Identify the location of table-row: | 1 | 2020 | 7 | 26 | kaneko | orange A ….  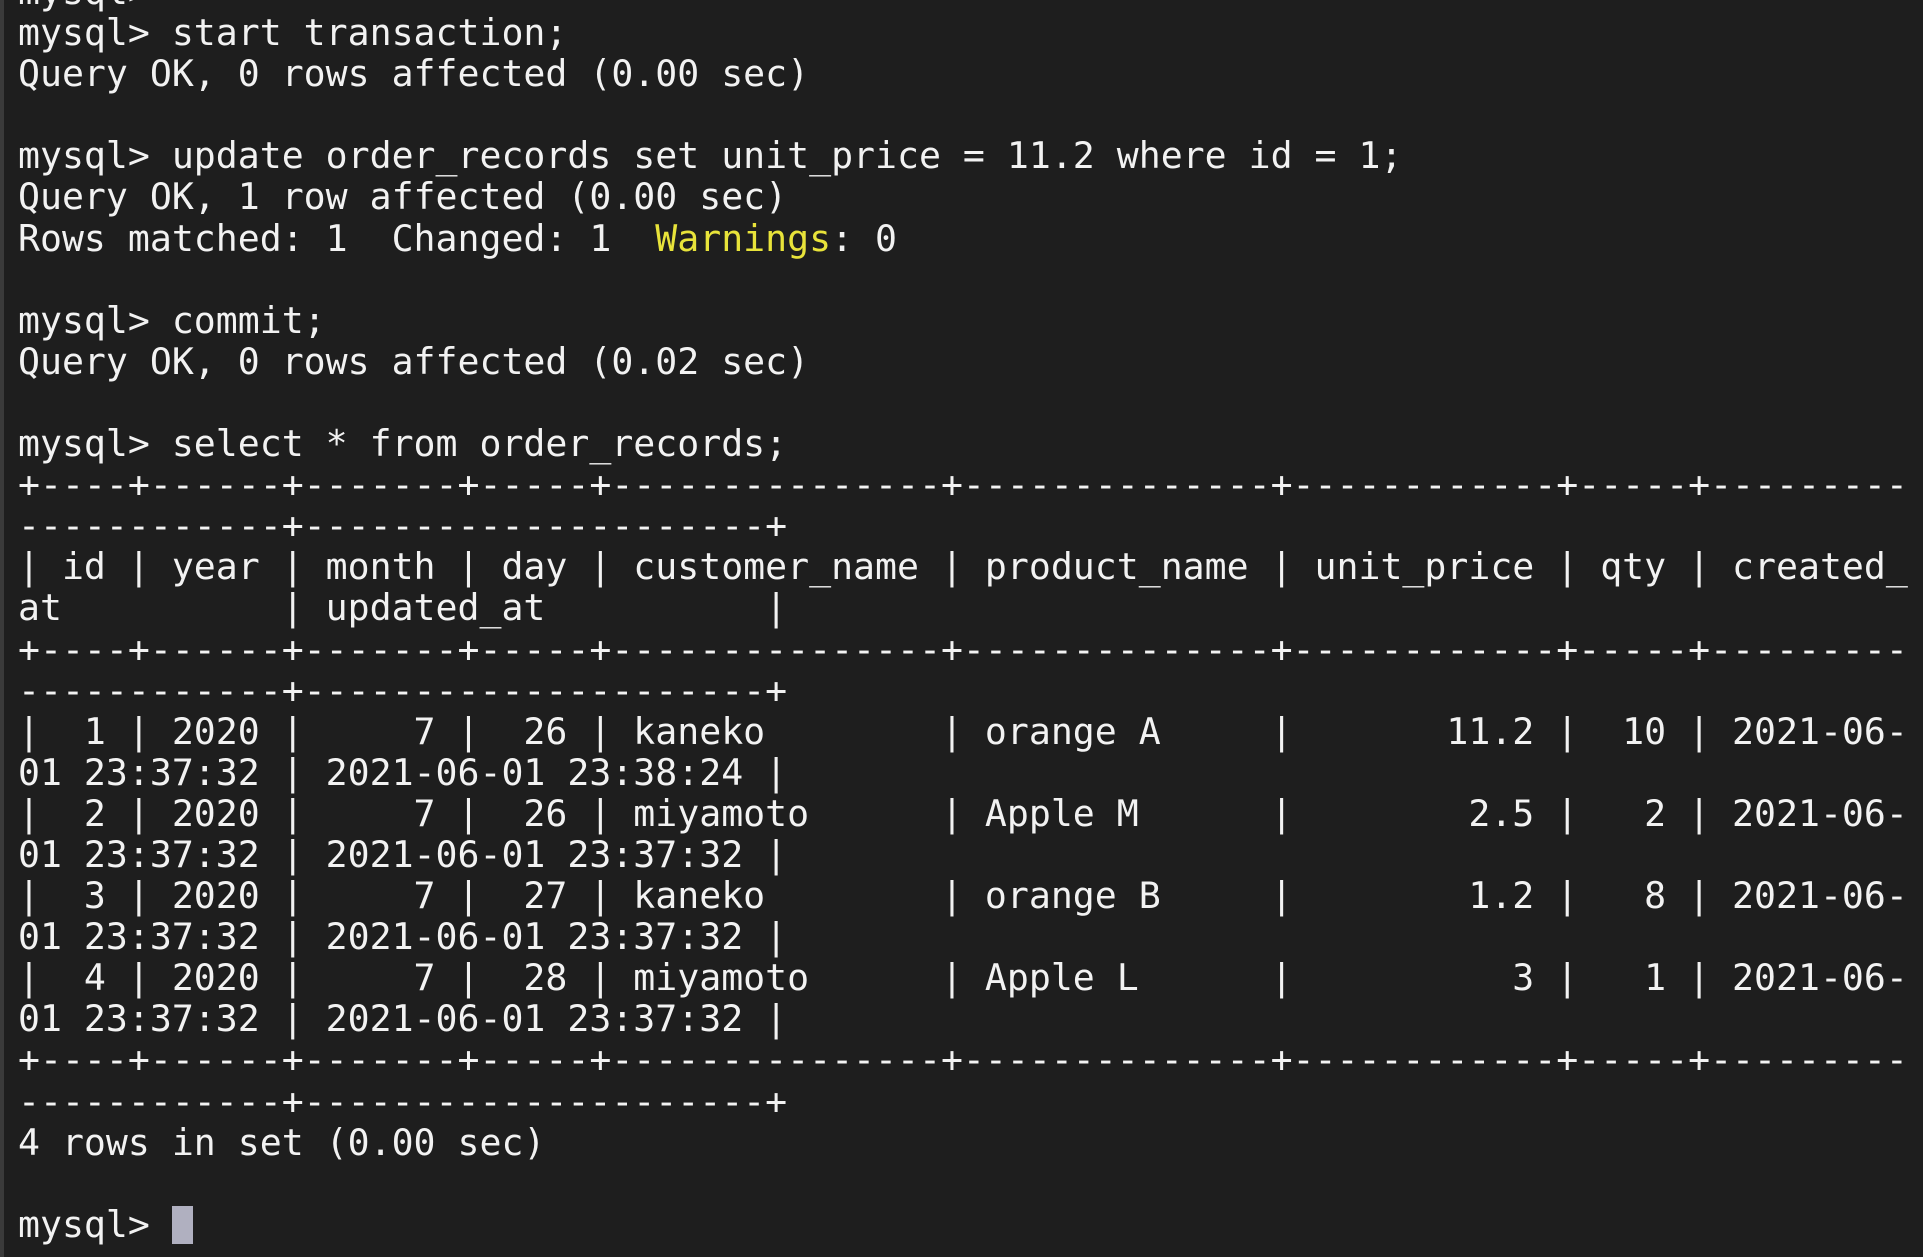
(963, 731).